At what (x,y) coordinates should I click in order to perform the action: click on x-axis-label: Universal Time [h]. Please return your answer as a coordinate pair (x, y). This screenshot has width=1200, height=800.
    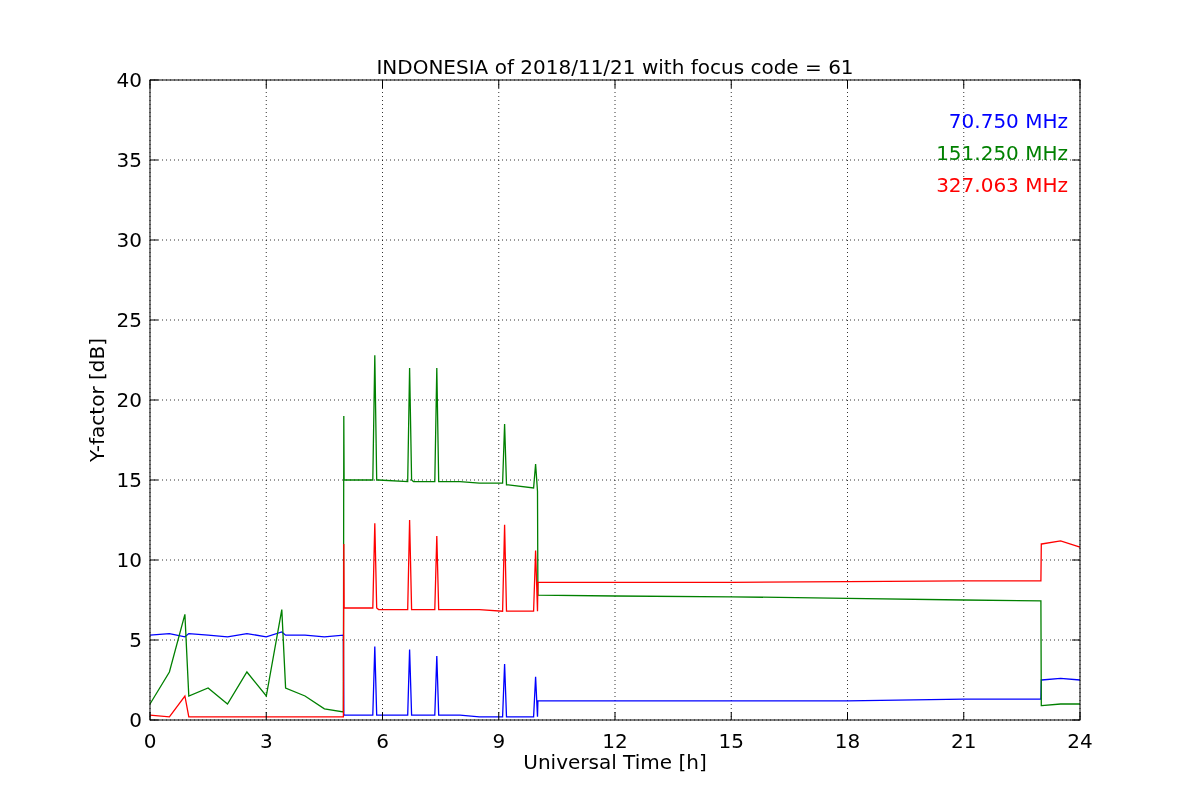
    Looking at the image, I should click on (615, 762).